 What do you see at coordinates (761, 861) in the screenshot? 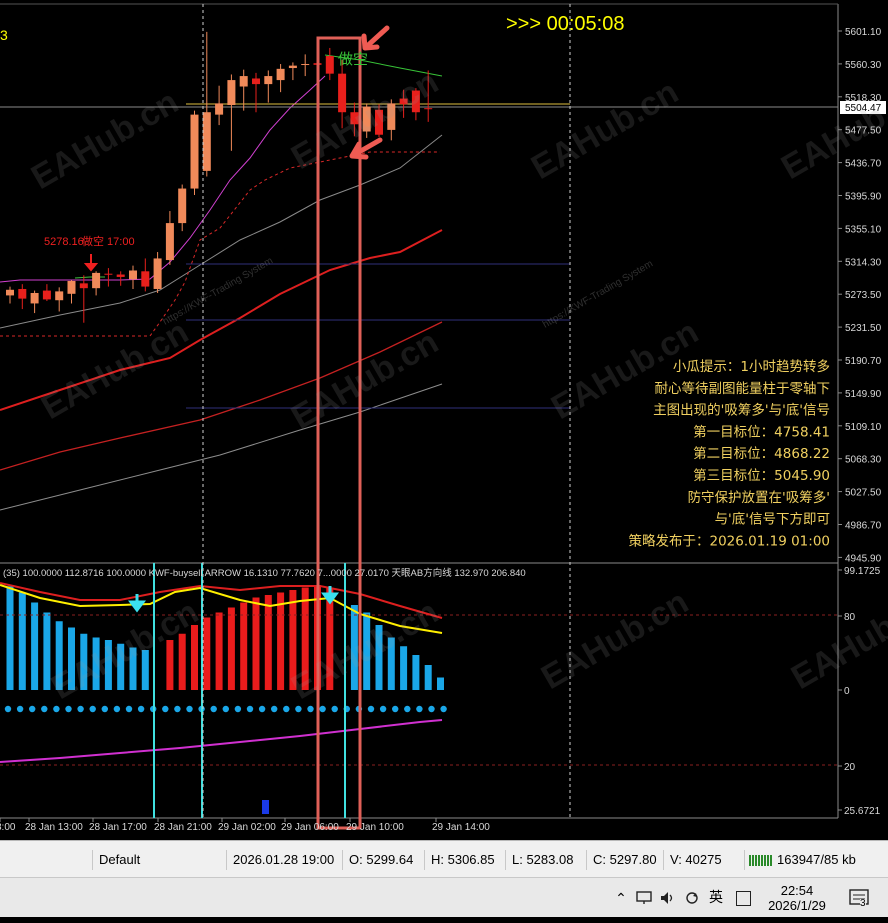
I see `traffic-bars-icon` at bounding box center [761, 861].